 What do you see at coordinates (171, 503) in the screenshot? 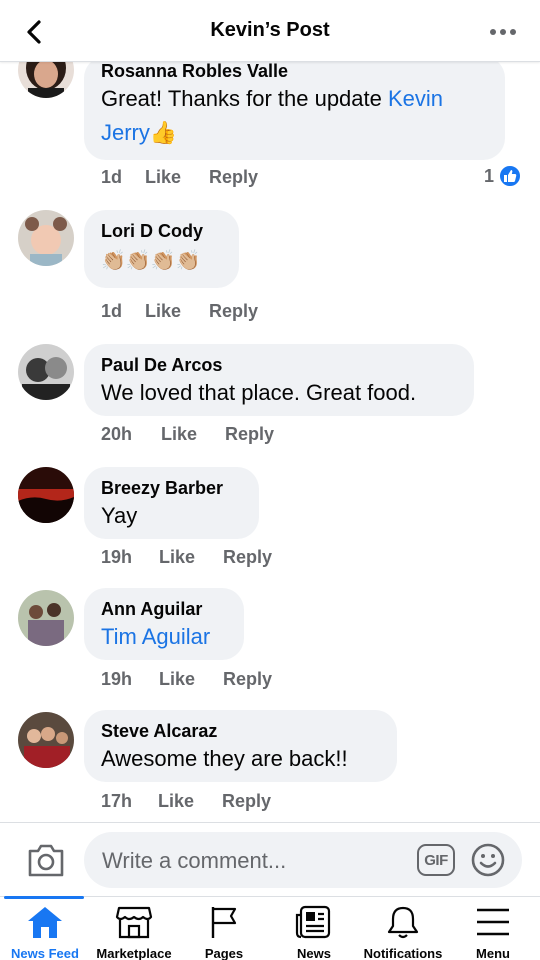
I see `comment-bubble: Breezy Barber Yay` at bounding box center [171, 503].